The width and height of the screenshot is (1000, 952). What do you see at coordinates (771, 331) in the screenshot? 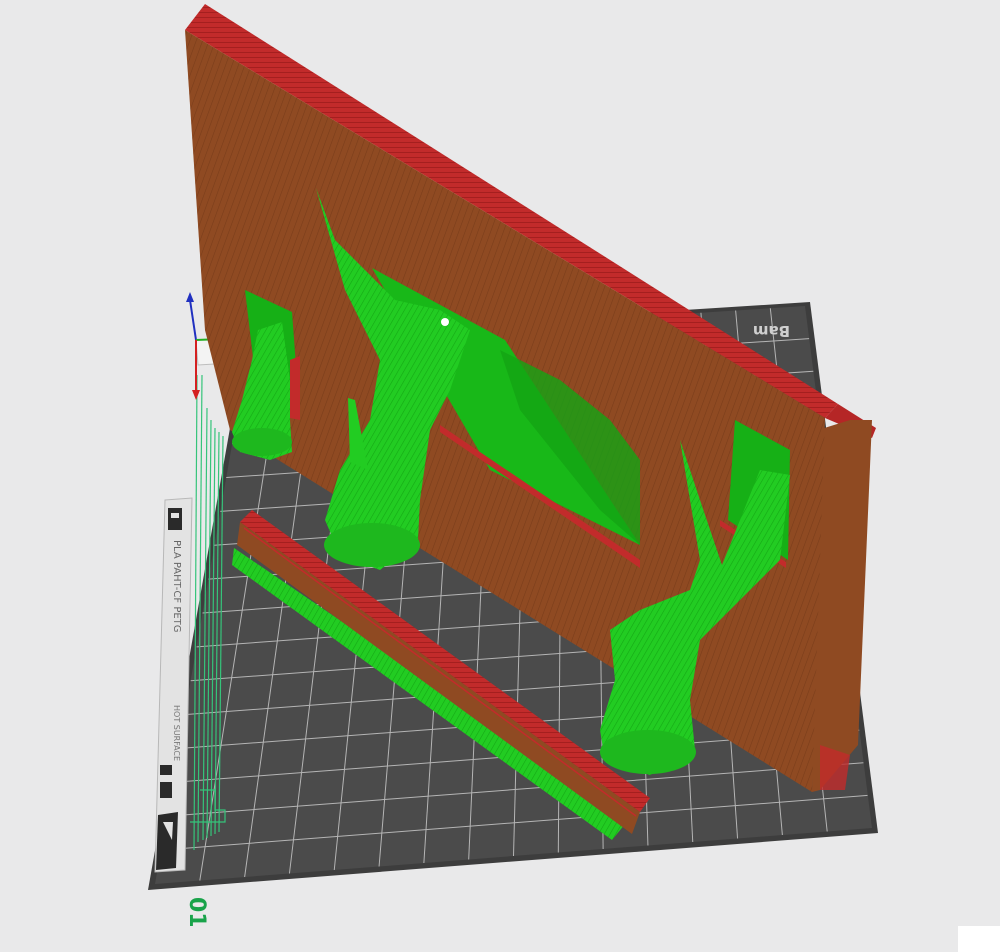
I see `bed-brand-label: Bam` at bounding box center [771, 331].